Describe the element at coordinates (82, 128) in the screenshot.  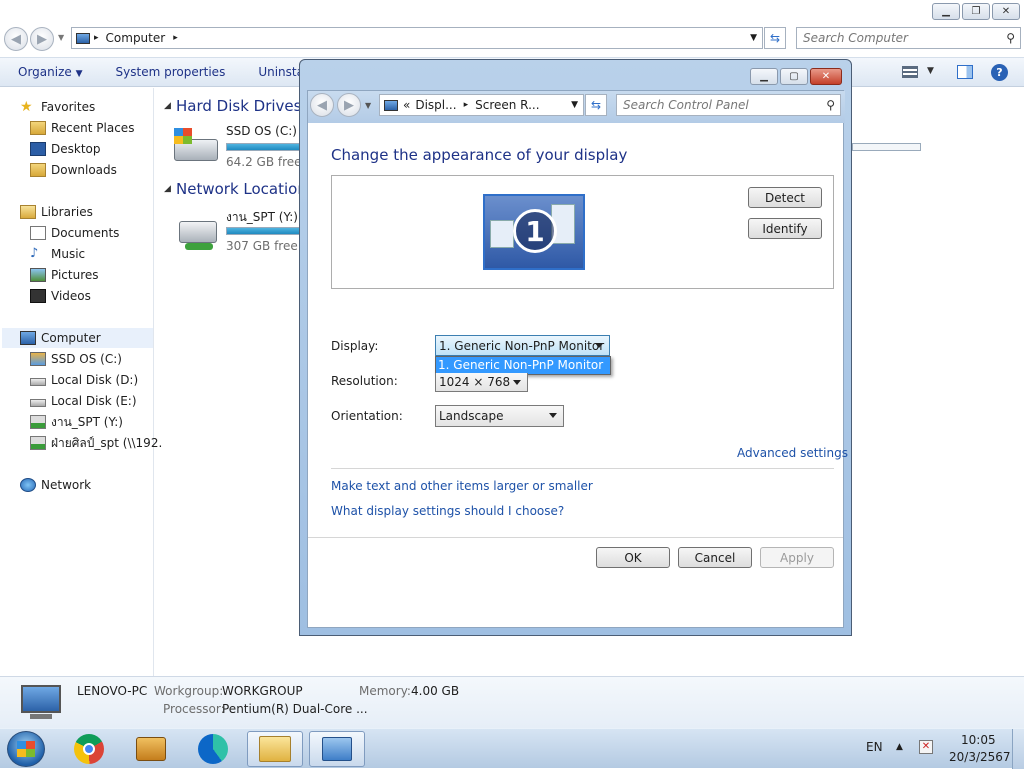
I see `nav-recent-places: Recent Places` at that location.